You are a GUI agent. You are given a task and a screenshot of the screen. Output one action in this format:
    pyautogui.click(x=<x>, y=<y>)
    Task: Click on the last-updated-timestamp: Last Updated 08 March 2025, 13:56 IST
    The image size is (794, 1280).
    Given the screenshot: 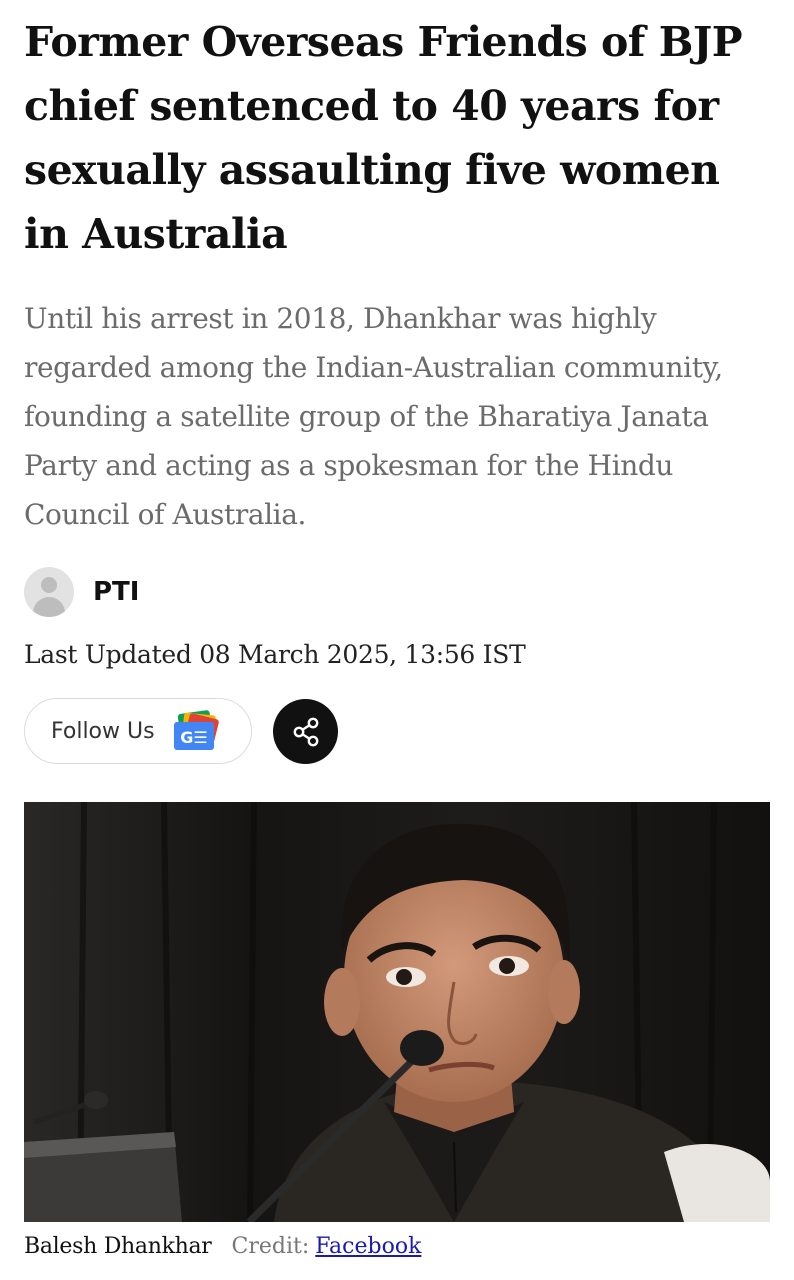 What is the action you would take?
    pyautogui.click(x=275, y=654)
    